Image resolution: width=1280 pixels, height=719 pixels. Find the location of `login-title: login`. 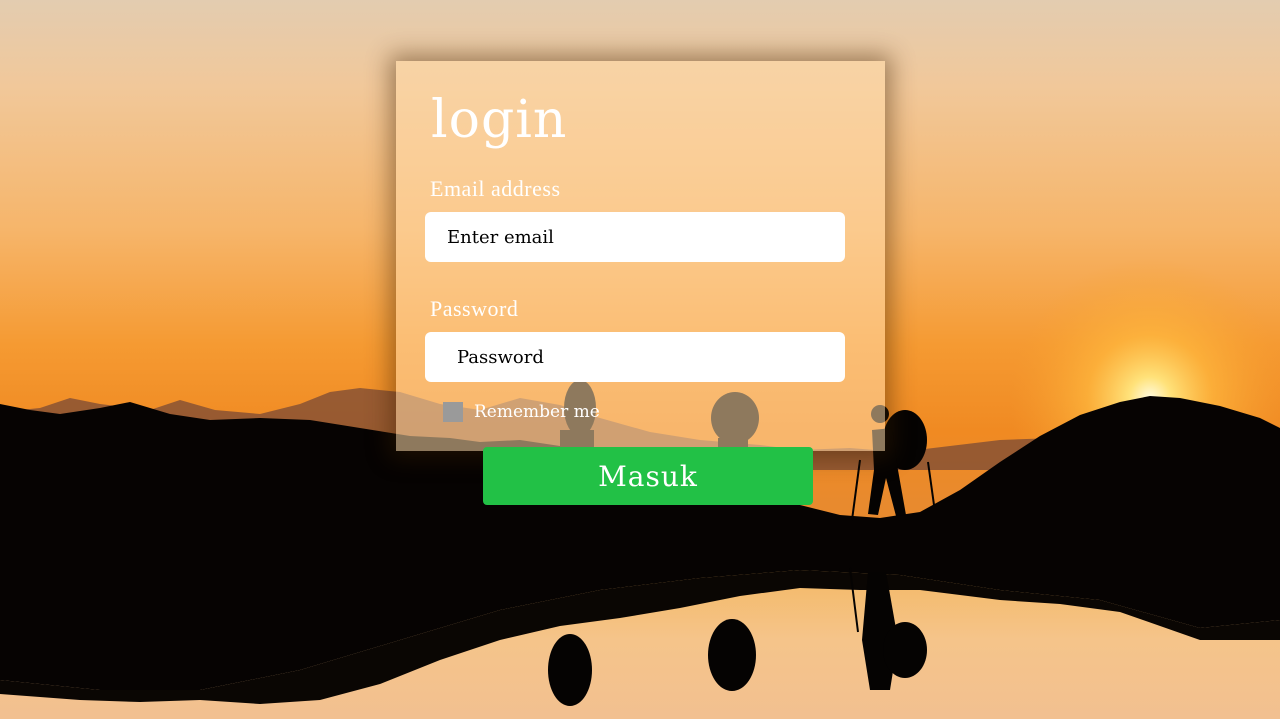

login-title: login is located at coordinates (499, 120).